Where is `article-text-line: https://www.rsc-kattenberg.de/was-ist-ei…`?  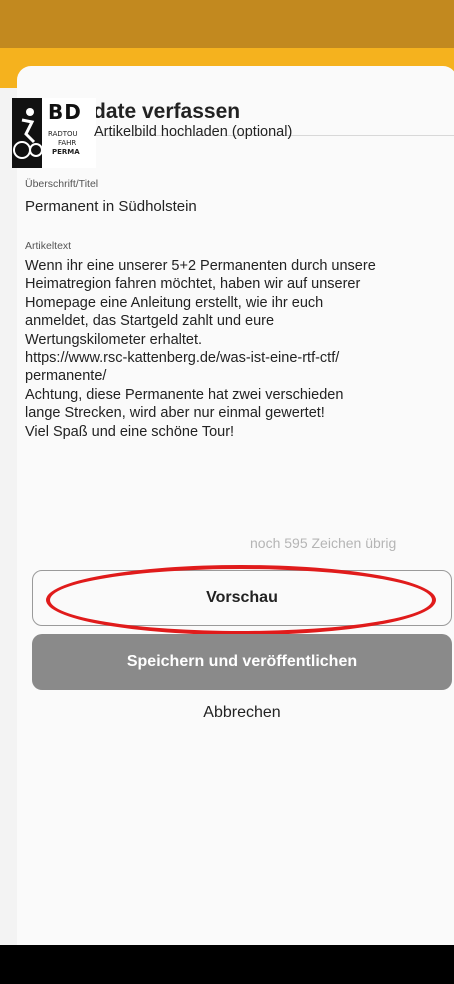 article-text-line: https://www.rsc-kattenberg.de/was-ist-ei… is located at coordinates (182, 358).